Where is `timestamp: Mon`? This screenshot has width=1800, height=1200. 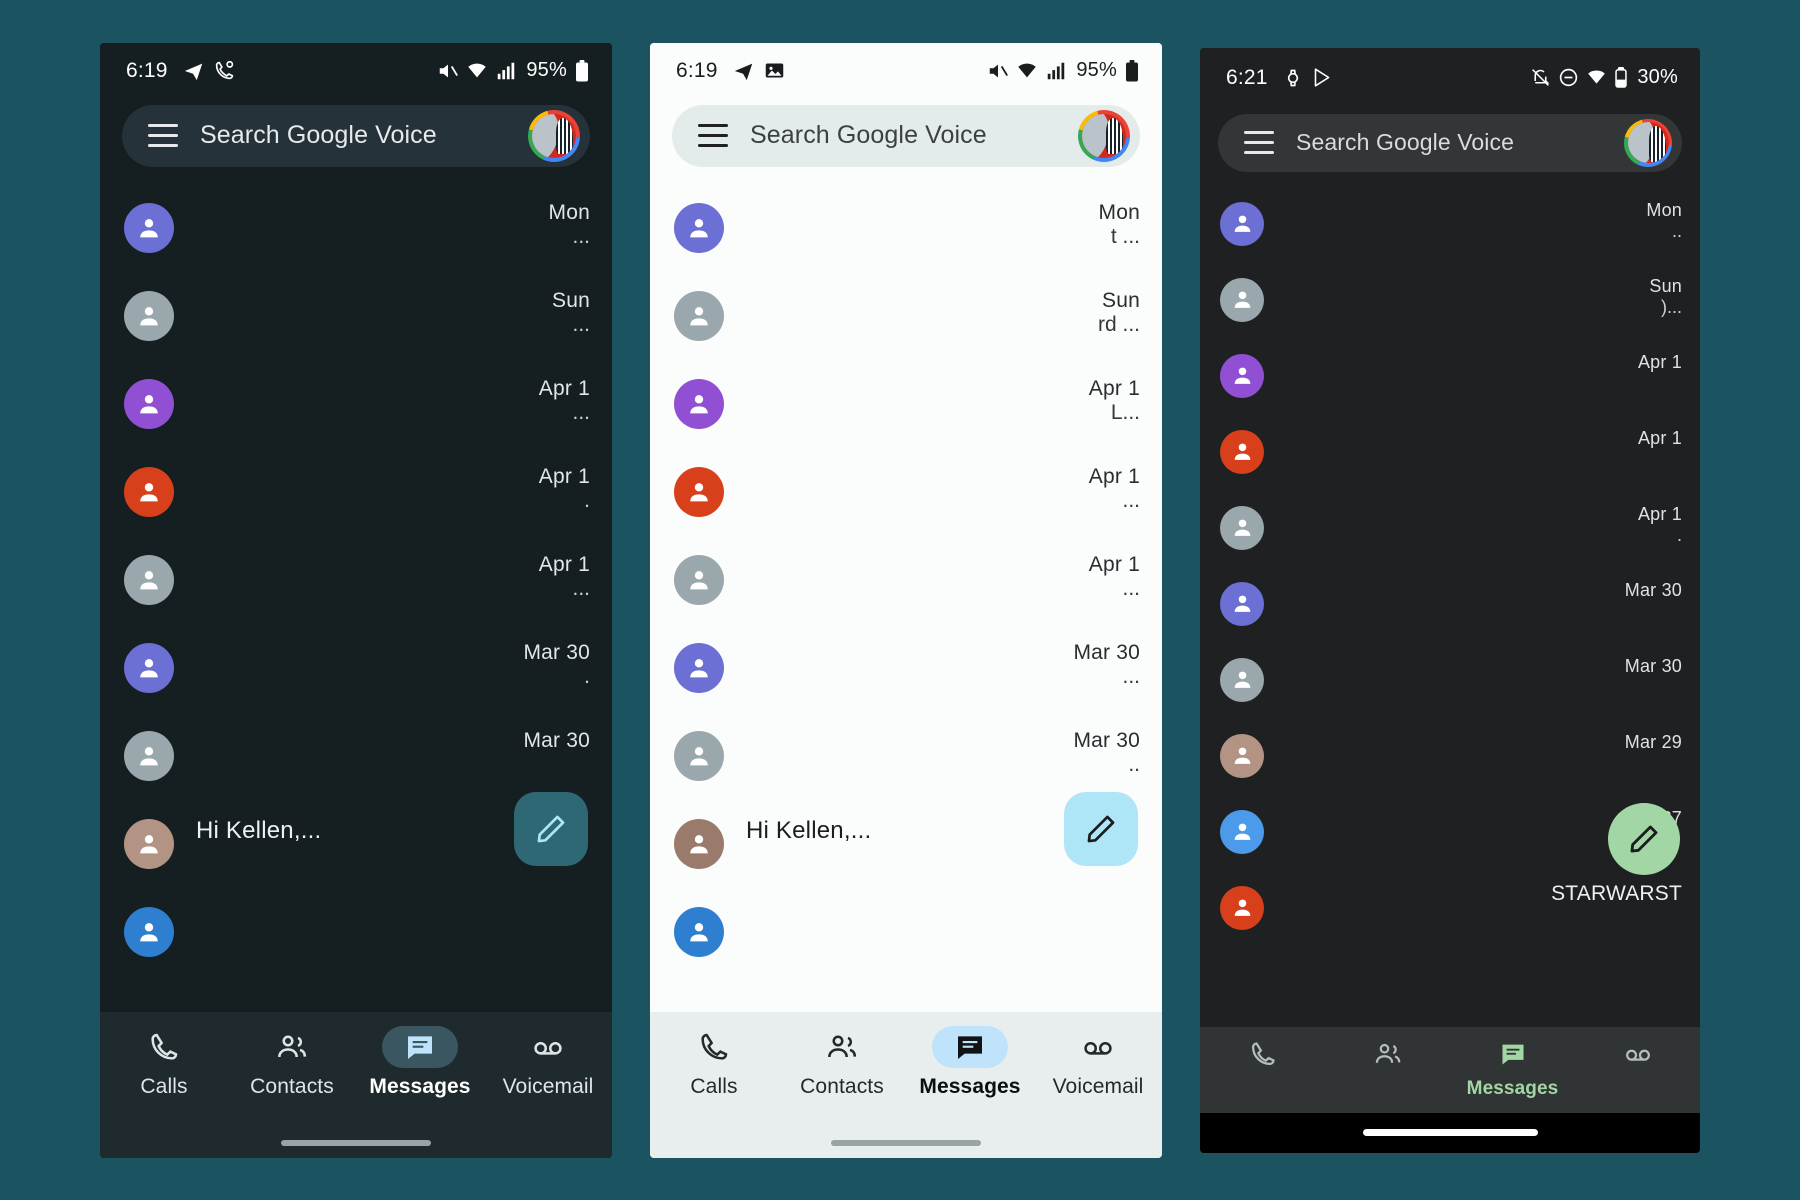 timestamp: Mon is located at coordinates (1119, 212).